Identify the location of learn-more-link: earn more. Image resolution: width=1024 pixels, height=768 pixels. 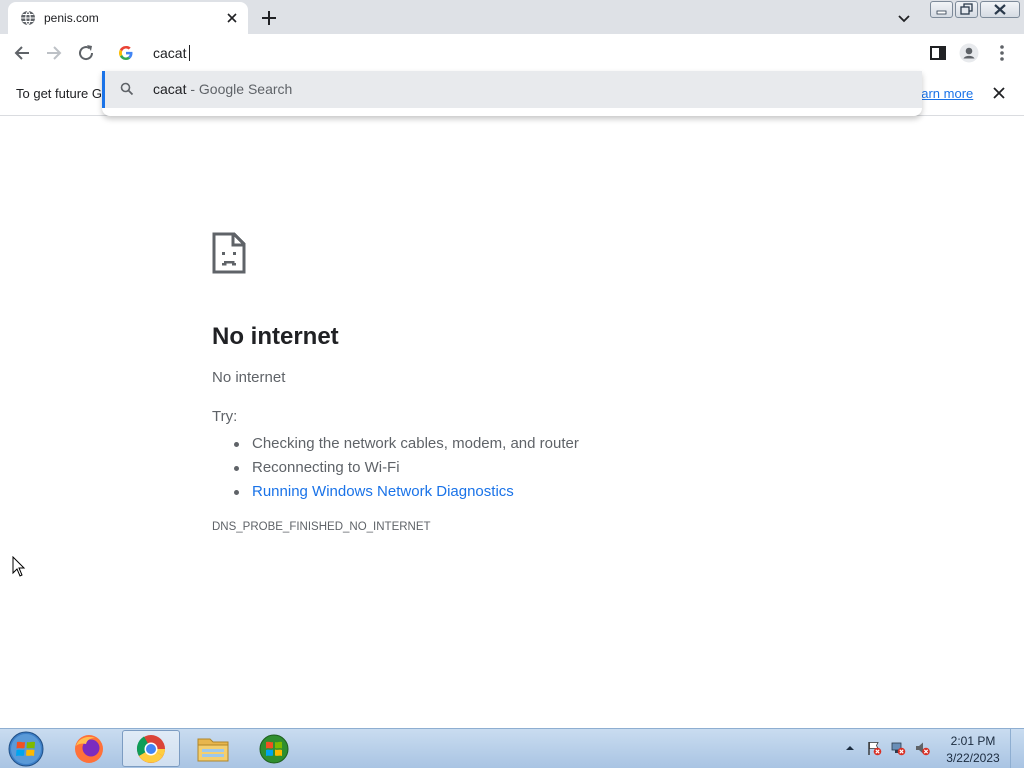
(943, 94).